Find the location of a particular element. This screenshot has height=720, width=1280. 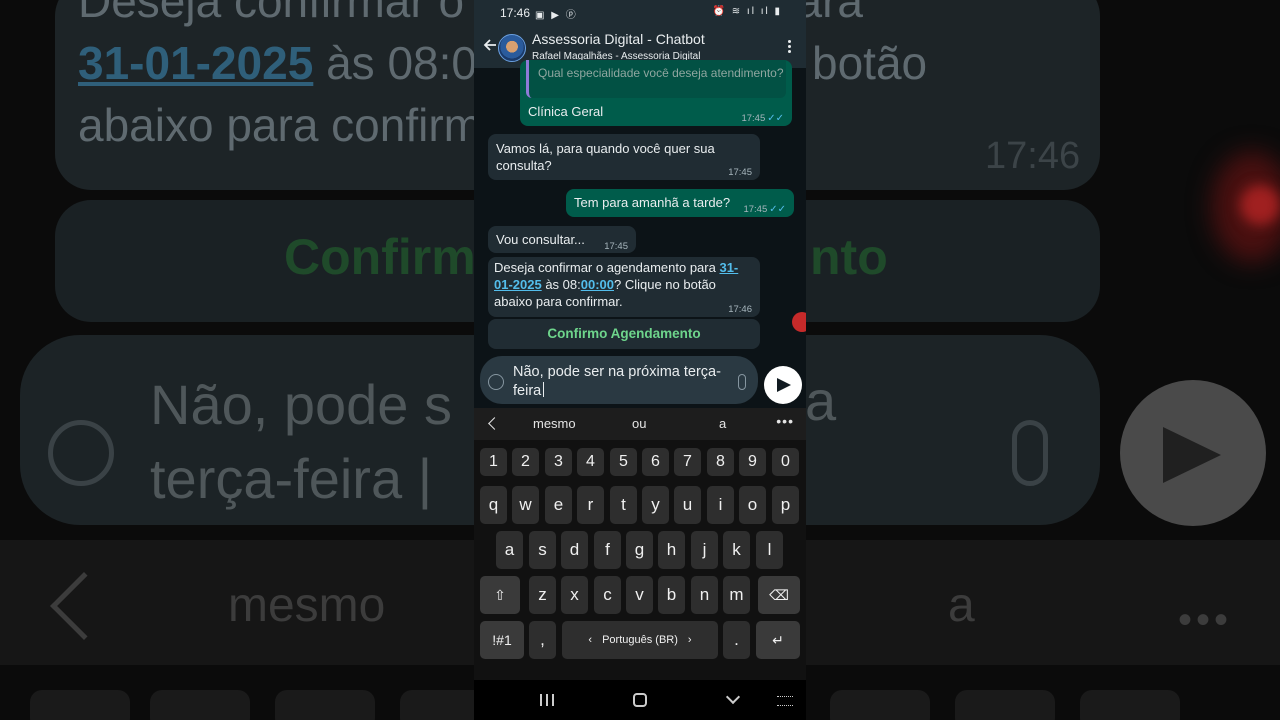

key: j is located at coordinates (704, 550).